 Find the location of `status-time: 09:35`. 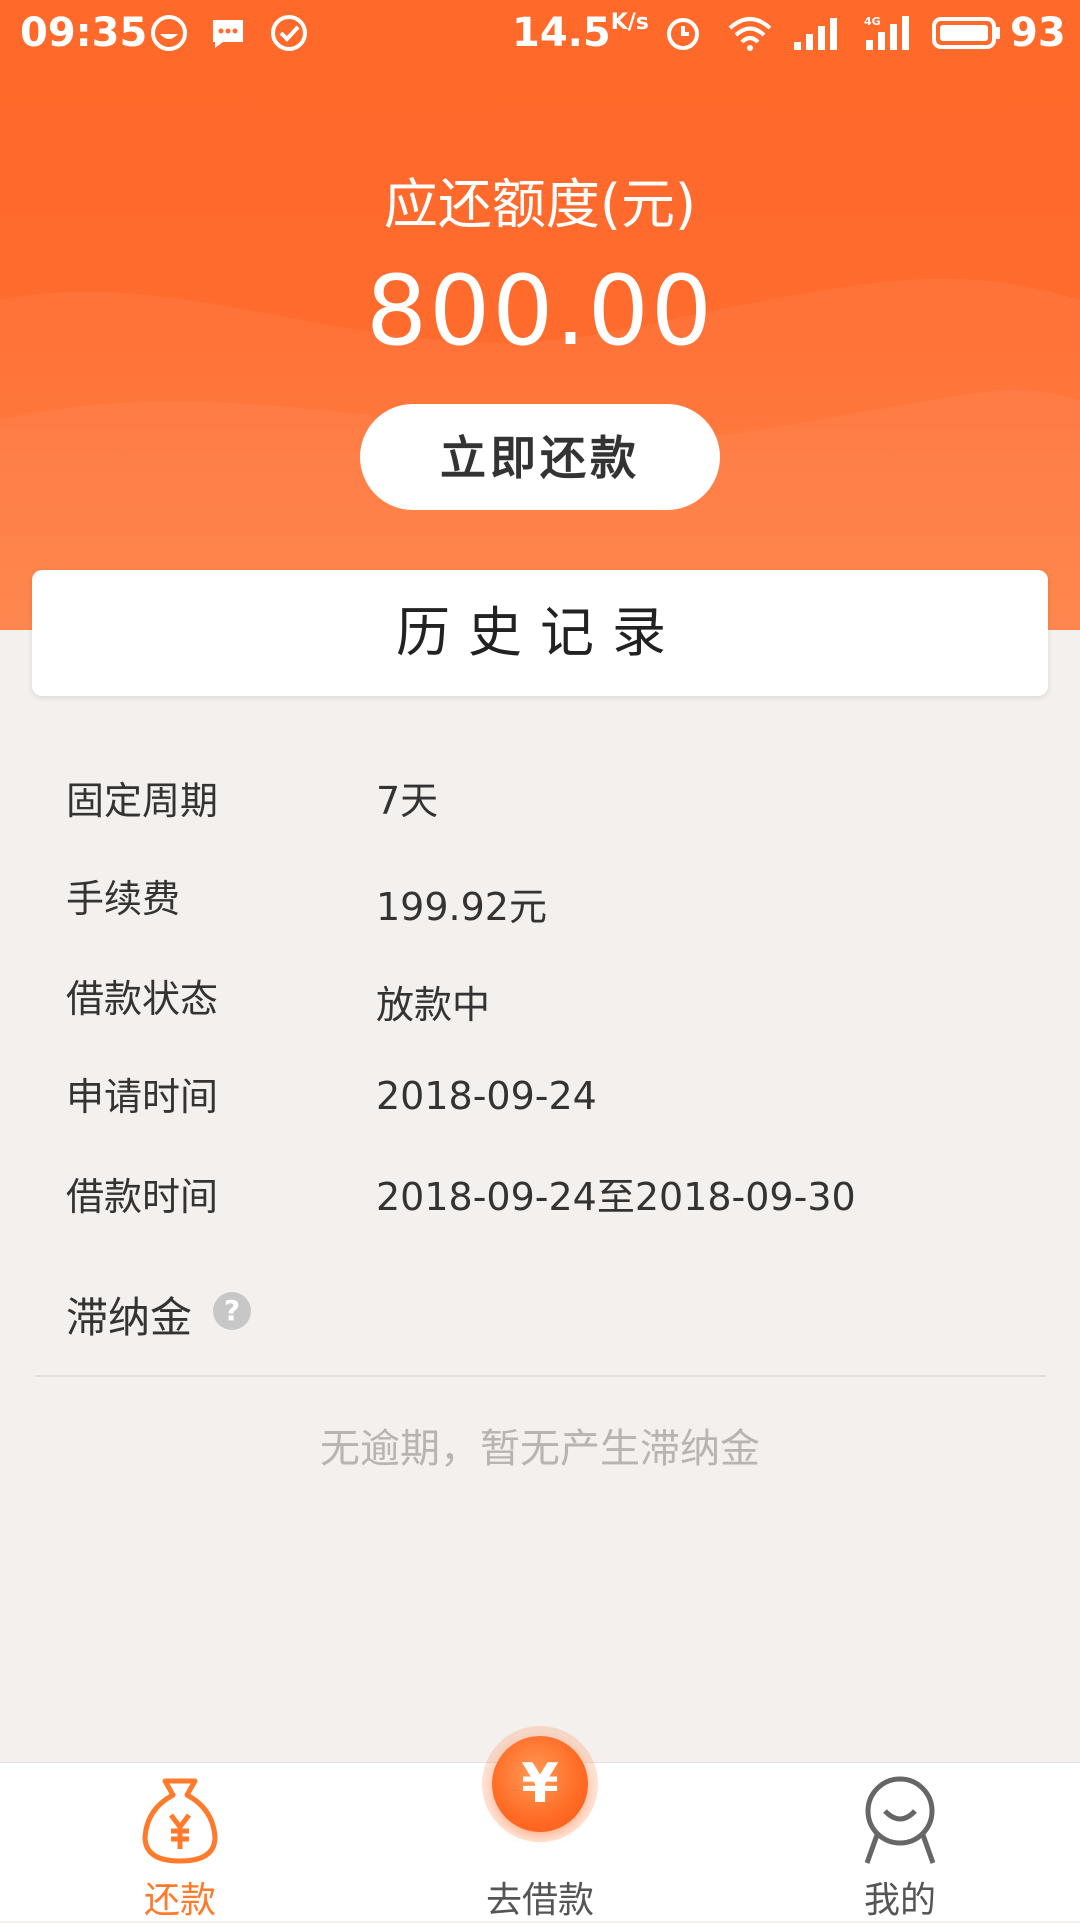

status-time: 09:35 is located at coordinates (84, 33).